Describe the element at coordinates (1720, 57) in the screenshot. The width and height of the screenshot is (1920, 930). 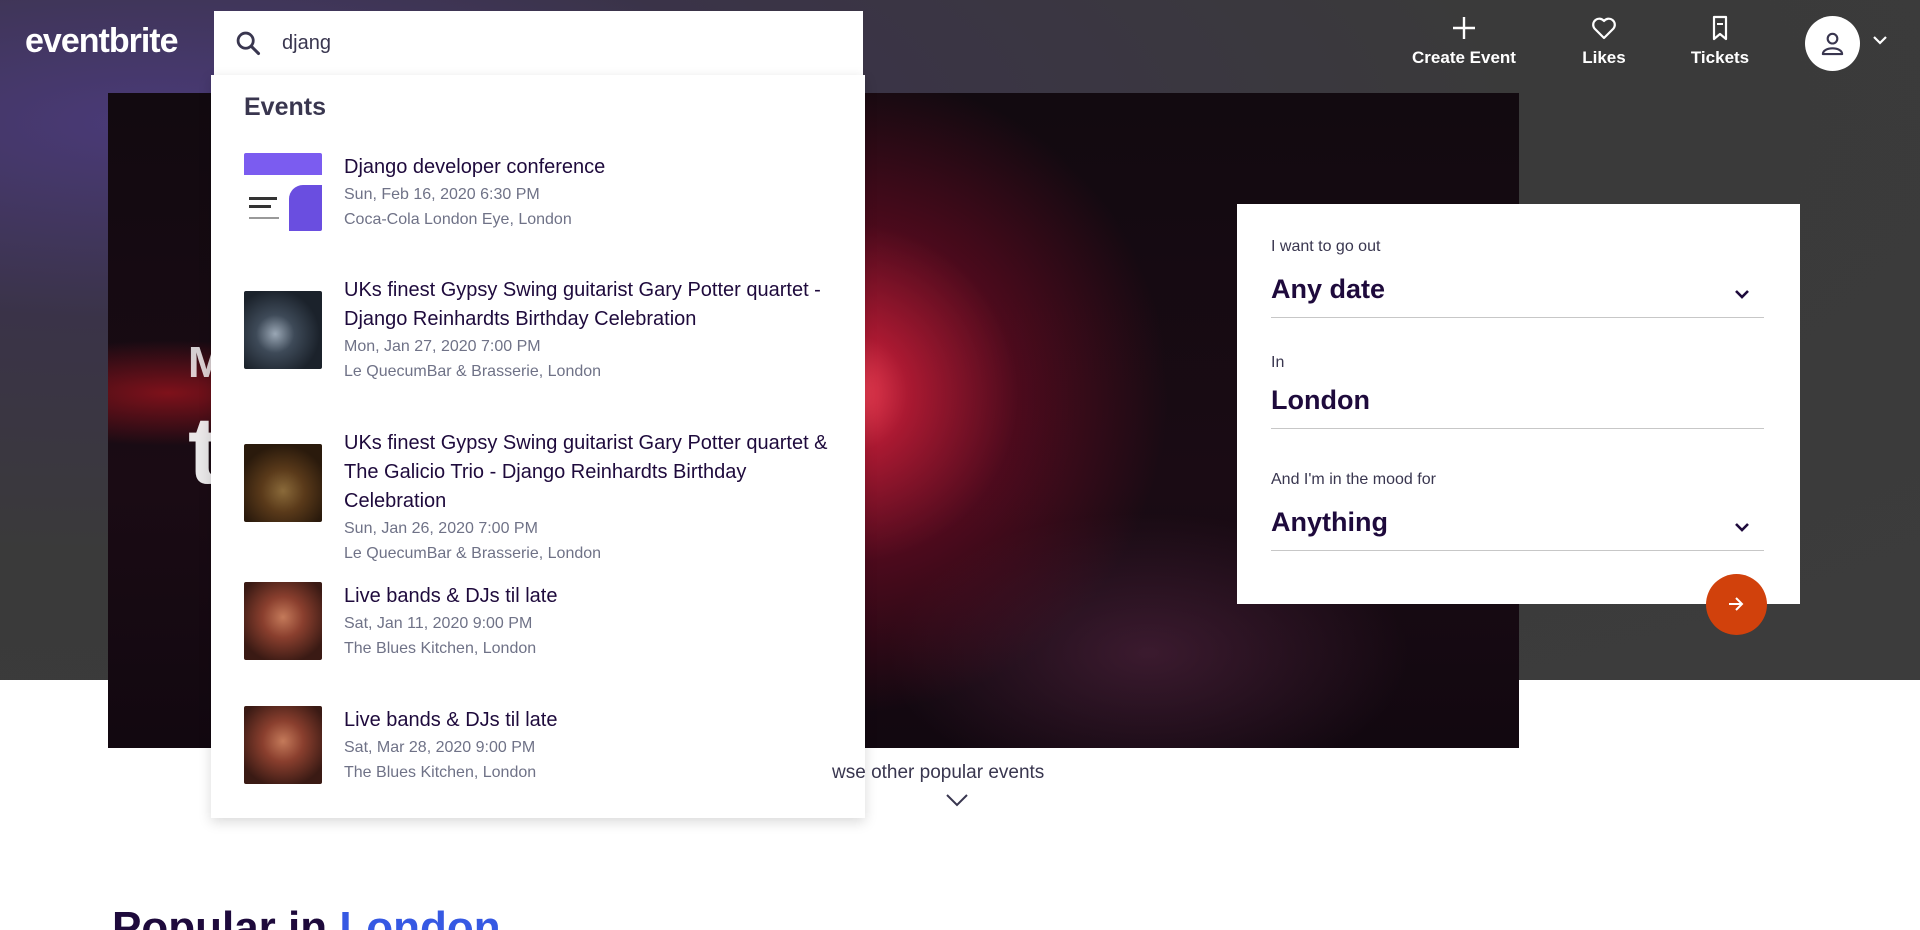
I see `tickets-label: Tickets` at that location.